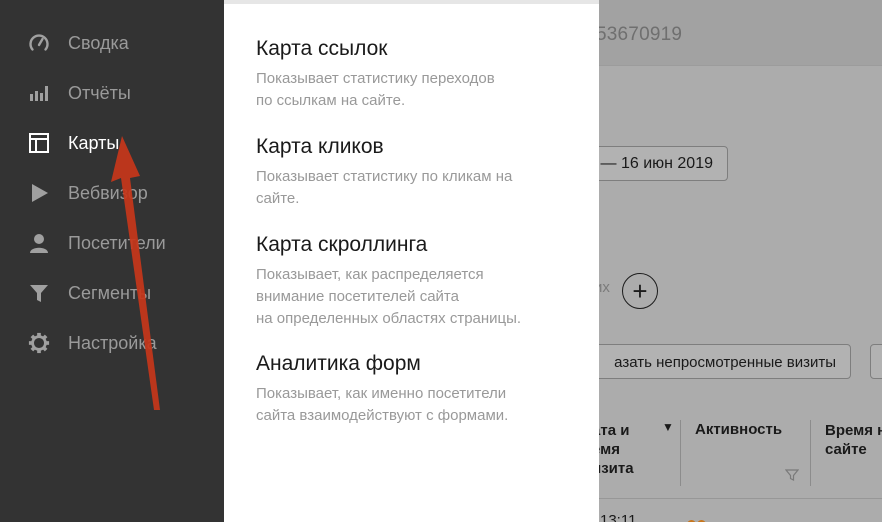 The image size is (882, 522). What do you see at coordinates (697, 519) in the screenshot?
I see `activity-dots-icon` at bounding box center [697, 519].